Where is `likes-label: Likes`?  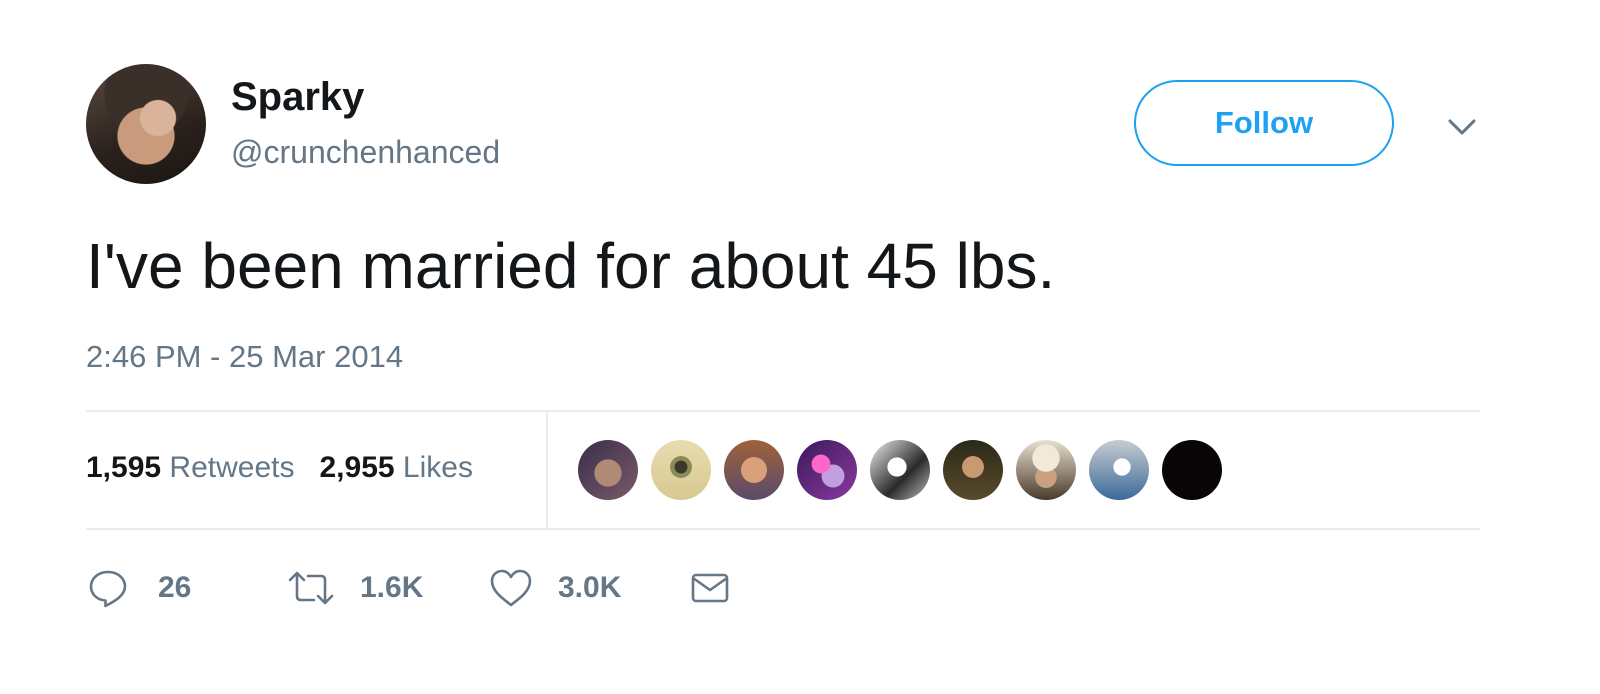
likes-label: Likes is located at coordinates (437, 467).